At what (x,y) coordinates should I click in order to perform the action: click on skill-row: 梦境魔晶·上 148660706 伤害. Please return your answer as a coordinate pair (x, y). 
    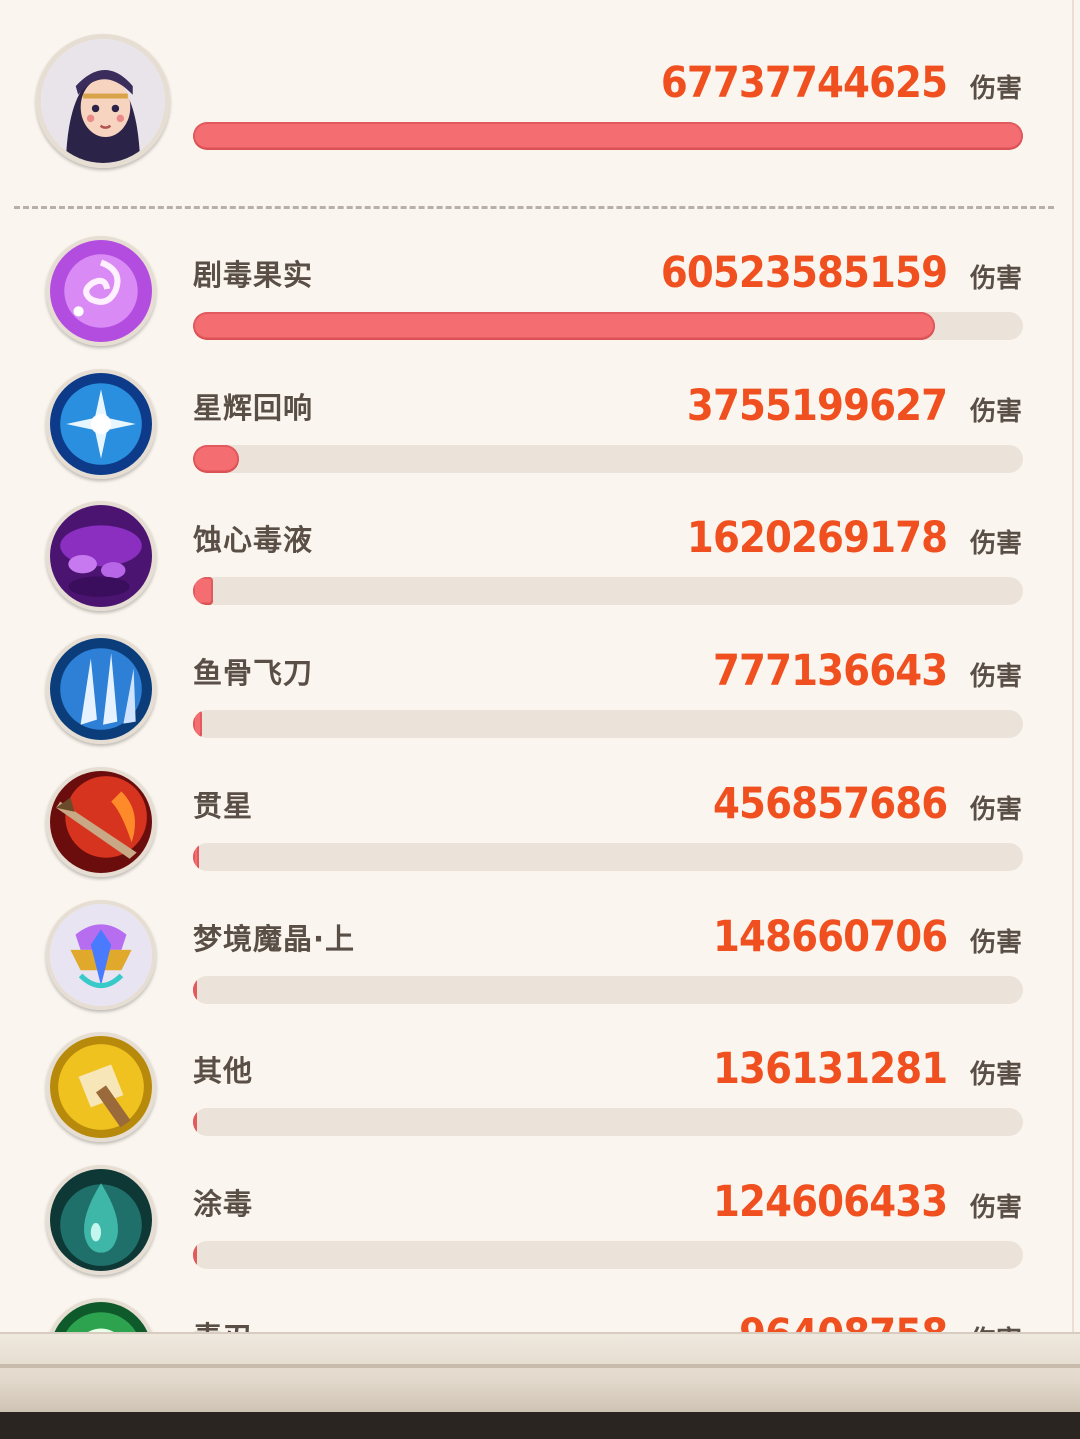
    Looking at the image, I should click on (536, 951).